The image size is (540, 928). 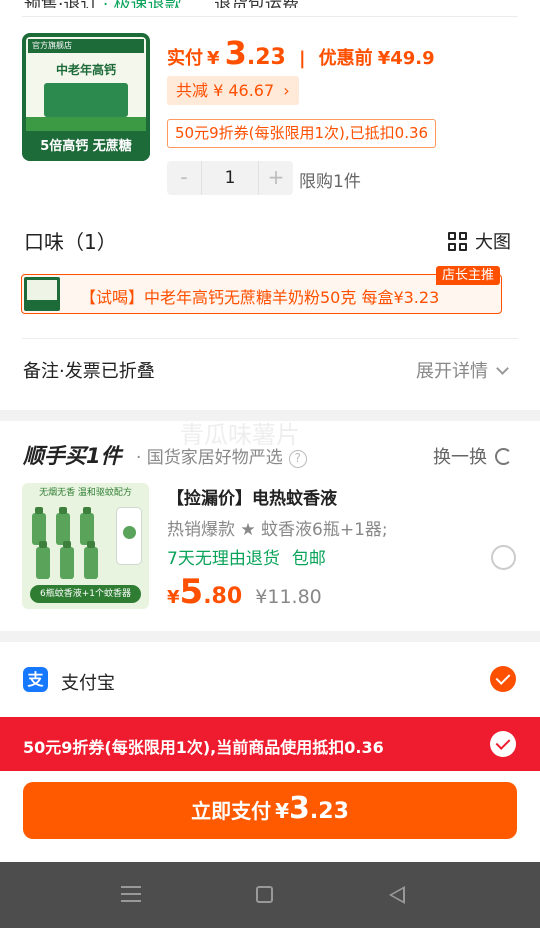 I want to click on product-image-caption: 5倍高钙 无蔗糖, so click(x=86, y=147).